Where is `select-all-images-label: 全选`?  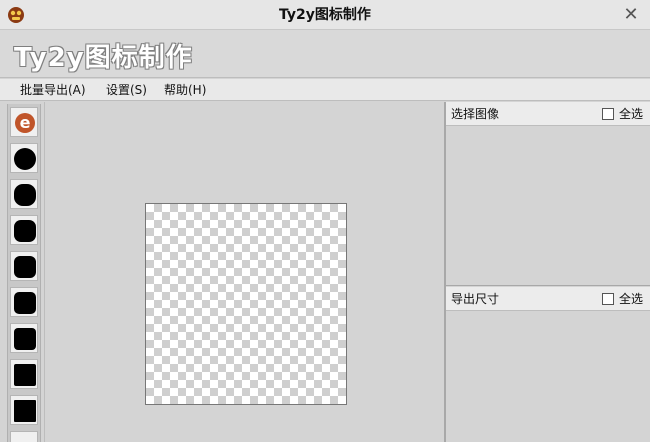
select-all-images-label: 全选 is located at coordinates (631, 114).